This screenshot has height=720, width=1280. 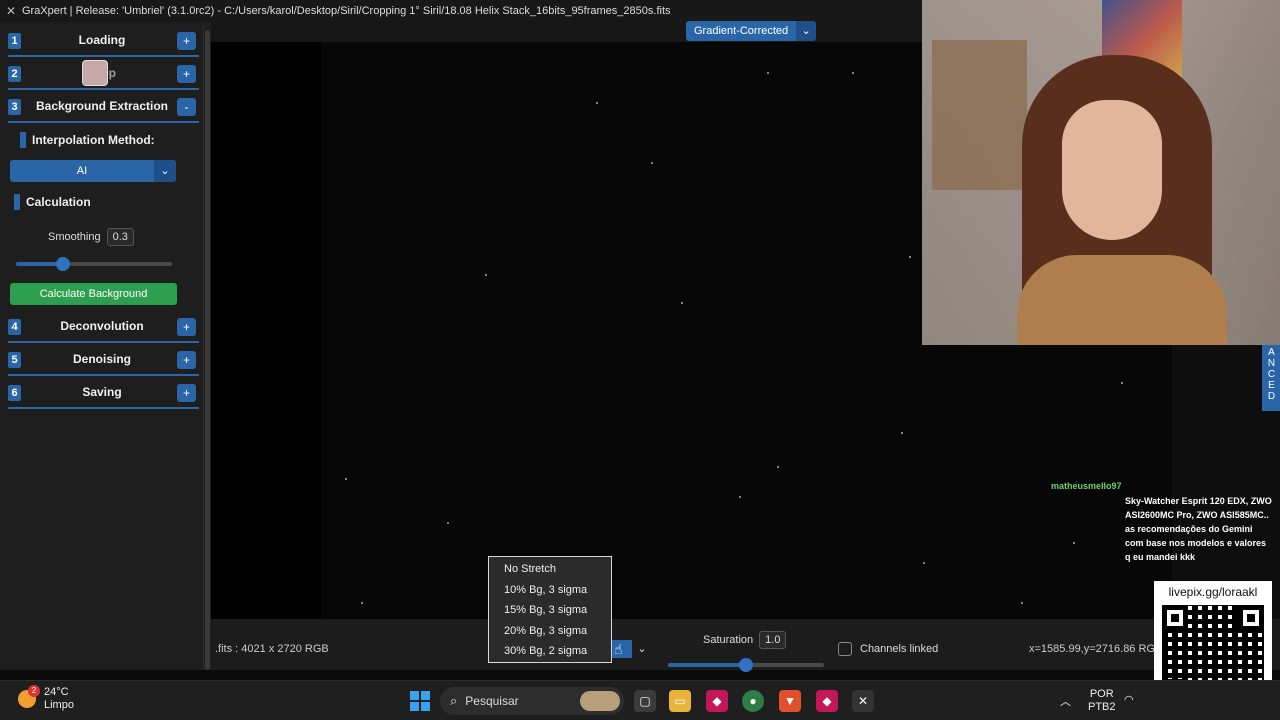 I want to click on saturation-control: Saturation 1.0, so click(x=745, y=640).